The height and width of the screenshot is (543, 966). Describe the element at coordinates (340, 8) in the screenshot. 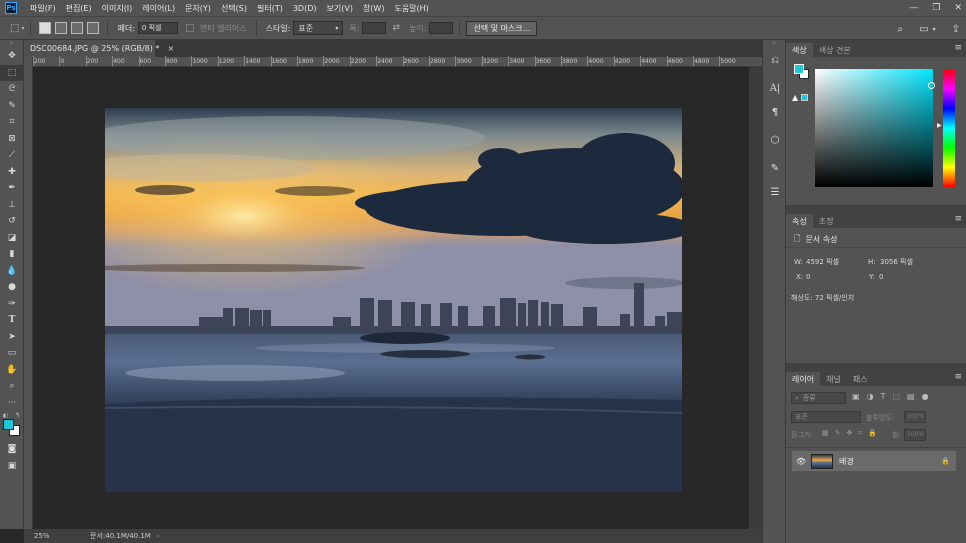

I see `menu-view: 보기(V)` at that location.